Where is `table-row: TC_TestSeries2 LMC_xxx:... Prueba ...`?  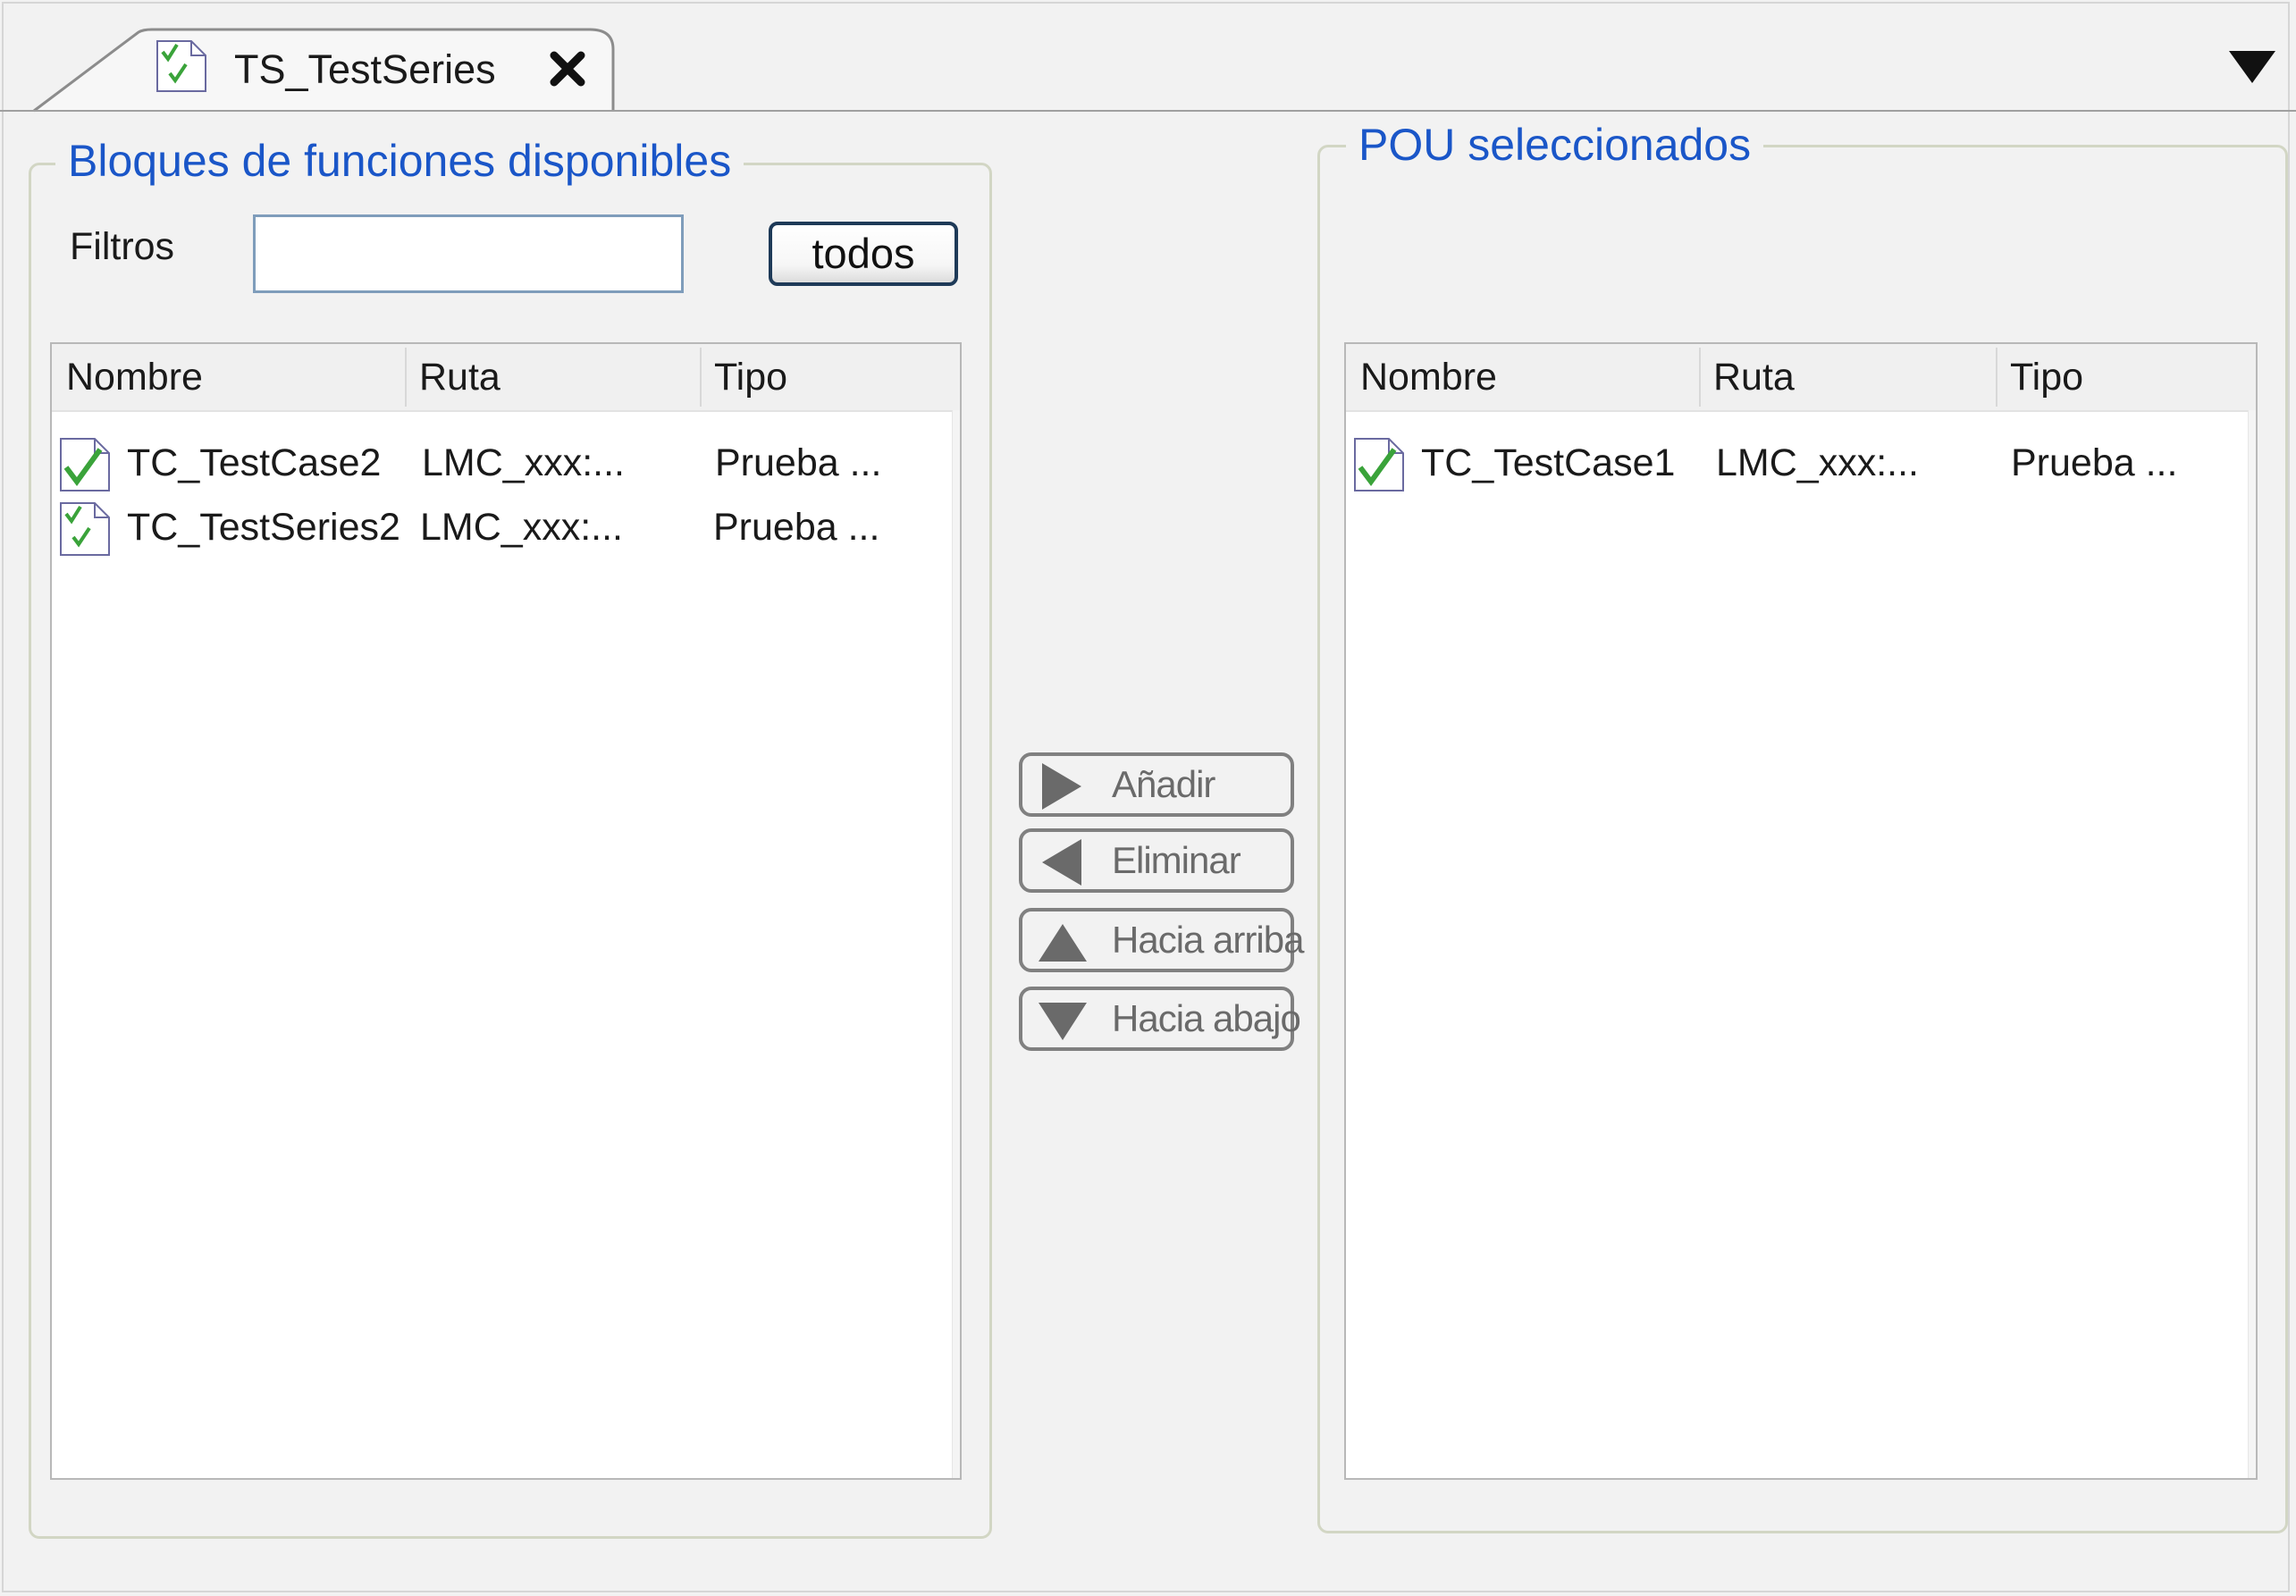
table-row: TC_TestSeries2 LMC_xxx:... Prueba ... is located at coordinates (506, 527).